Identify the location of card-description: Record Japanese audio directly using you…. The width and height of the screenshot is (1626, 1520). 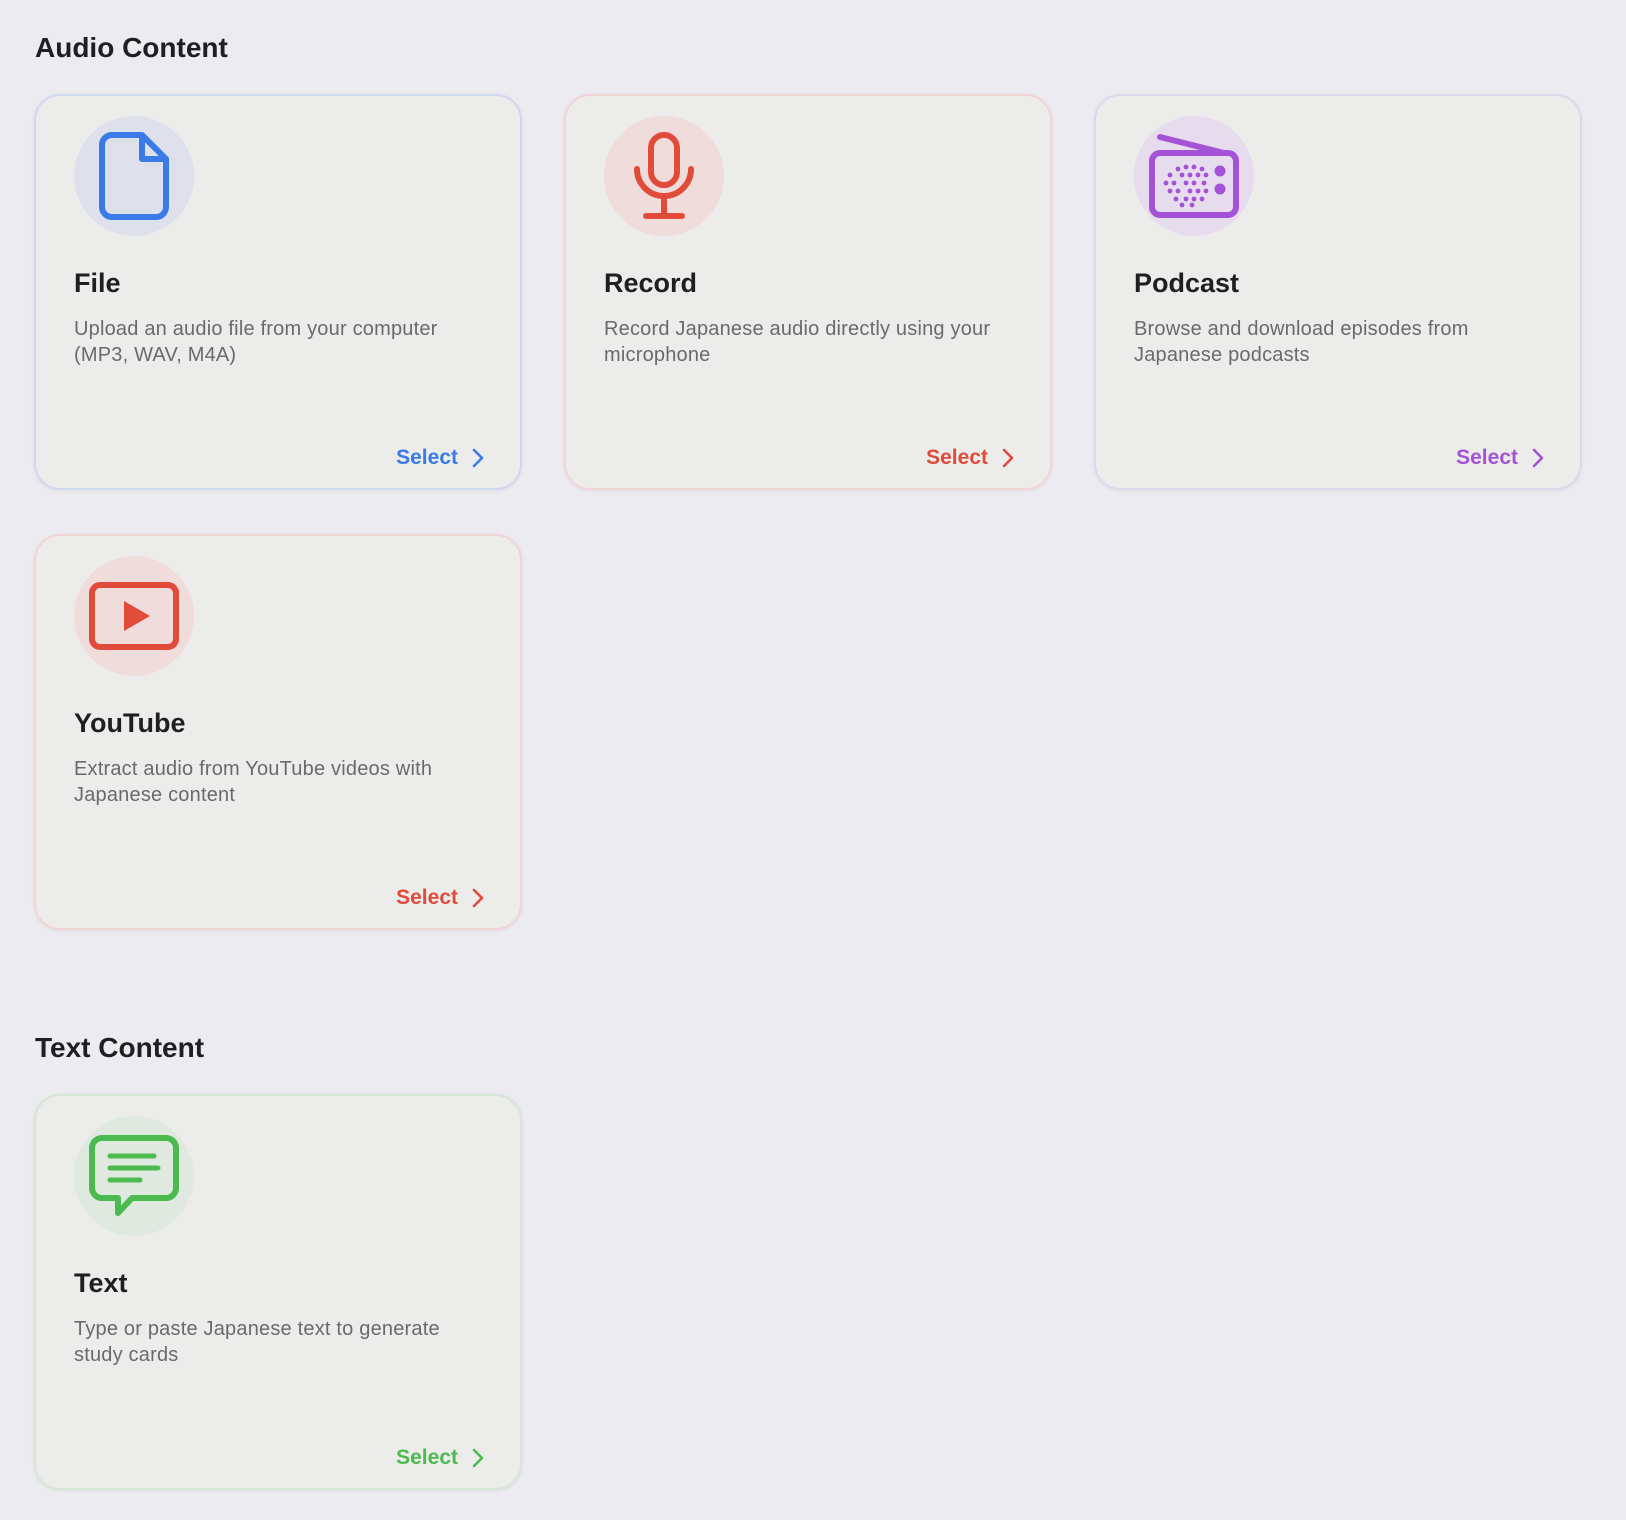
(797, 342).